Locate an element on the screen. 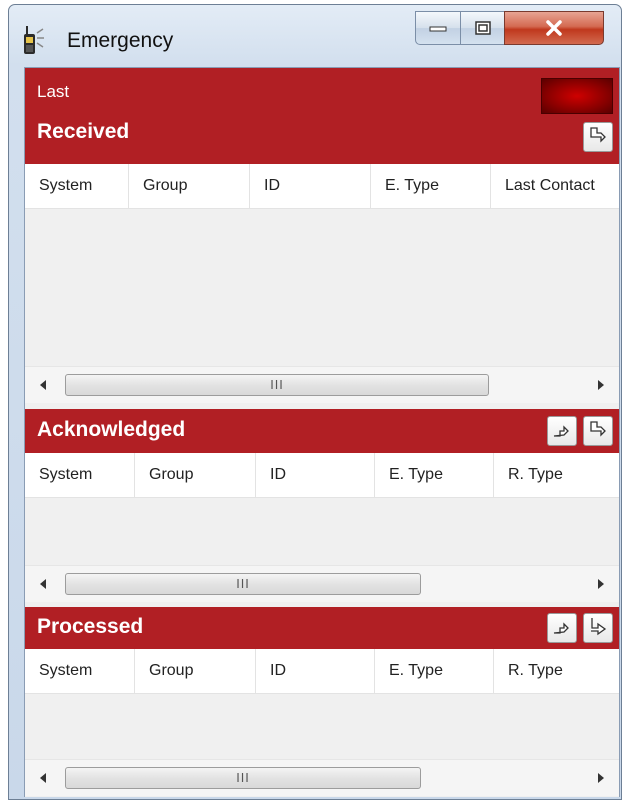  received-title: Received is located at coordinates (83, 131).